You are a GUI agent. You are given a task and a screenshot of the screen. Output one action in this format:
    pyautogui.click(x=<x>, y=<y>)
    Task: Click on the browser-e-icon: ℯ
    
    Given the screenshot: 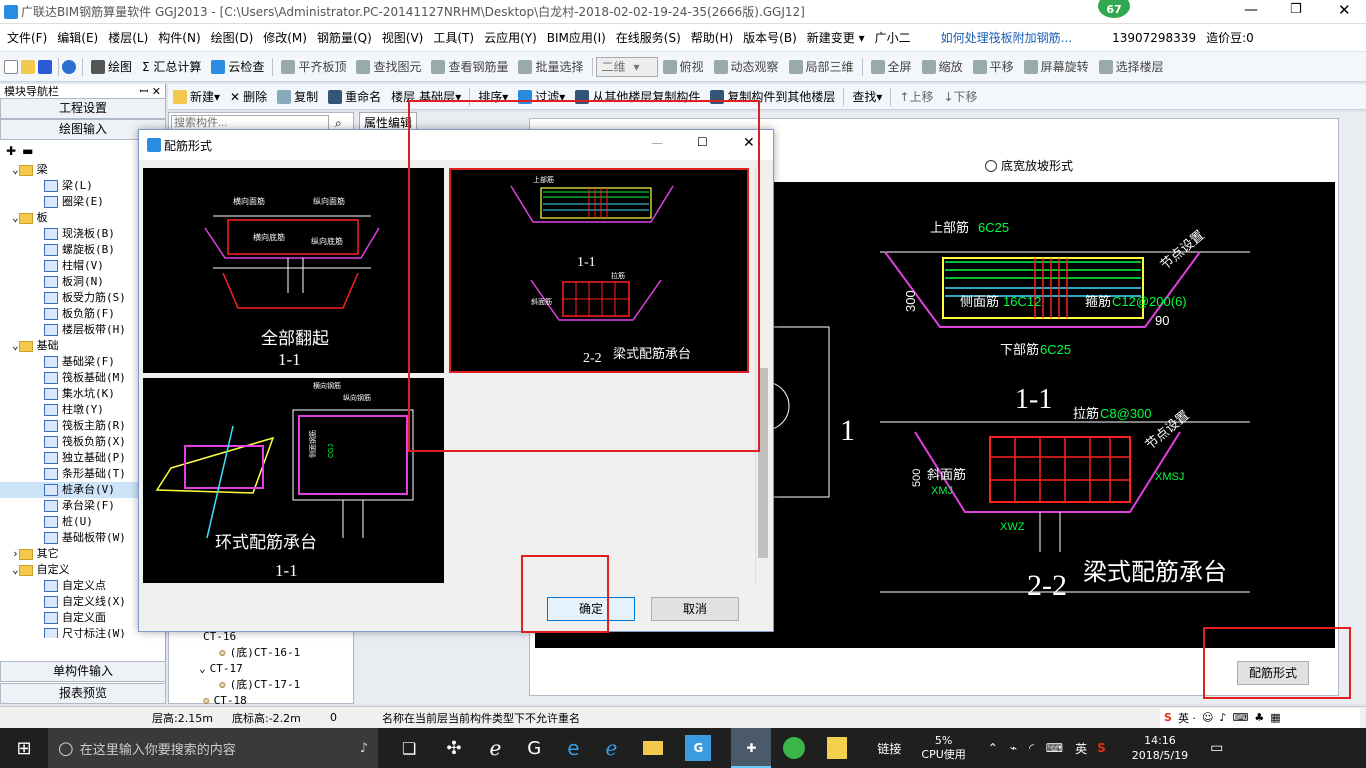 What is the action you would take?
    pyautogui.click(x=495, y=748)
    